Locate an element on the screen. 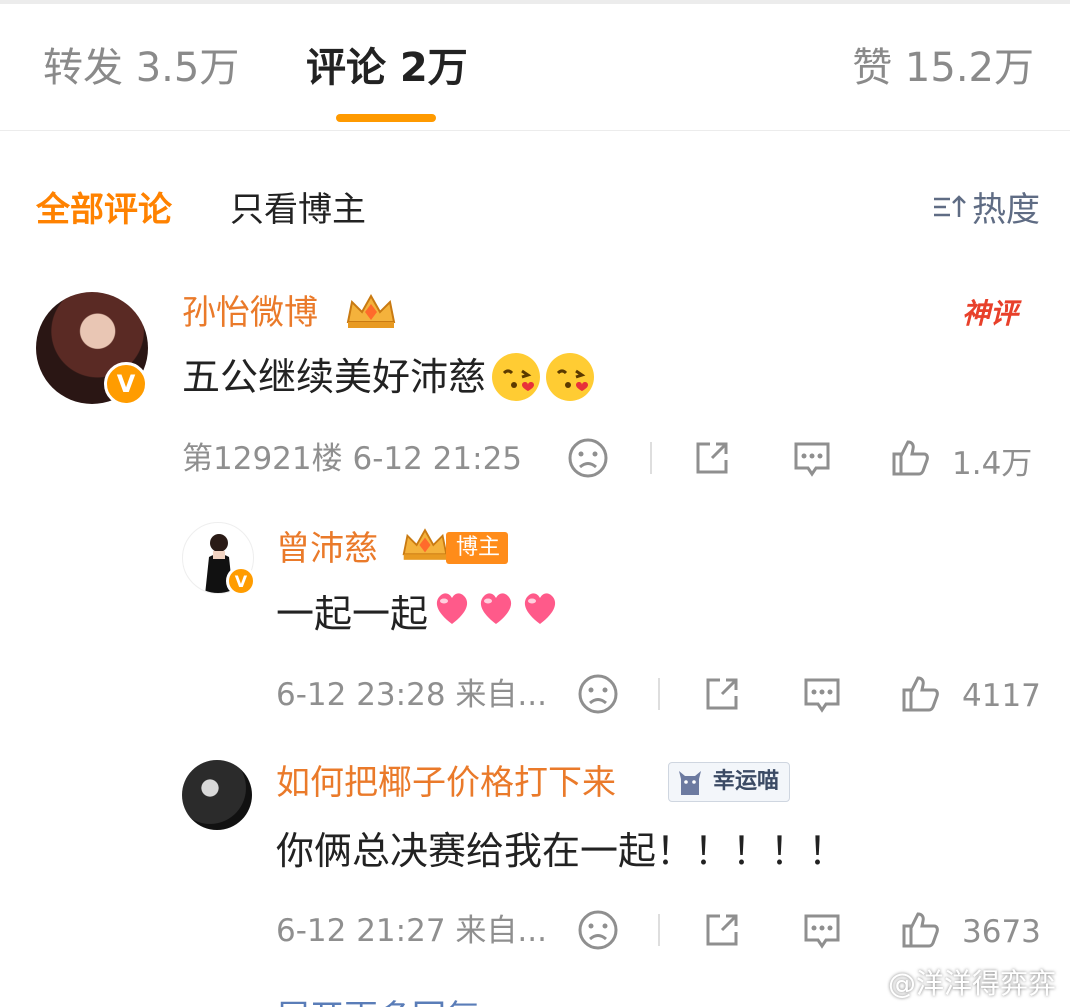 The width and height of the screenshot is (1070, 1007). watermark: @洋洋得弈弈 is located at coordinates (971, 983).